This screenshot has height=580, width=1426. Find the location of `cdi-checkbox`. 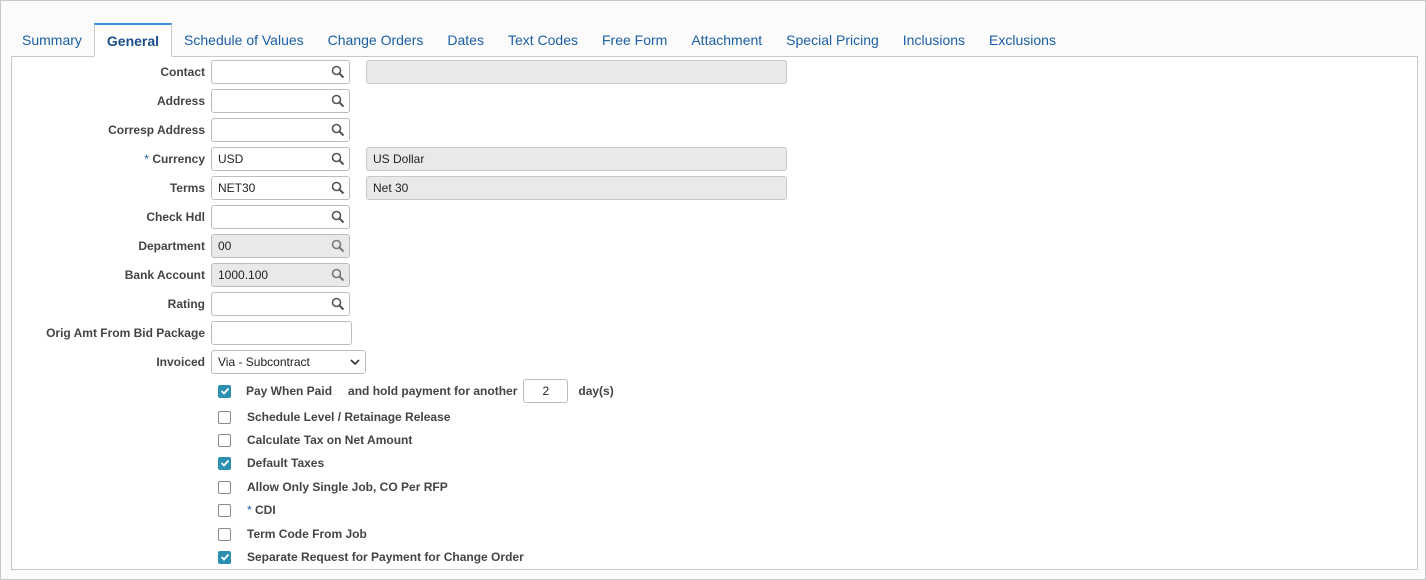

cdi-checkbox is located at coordinates (224, 510).